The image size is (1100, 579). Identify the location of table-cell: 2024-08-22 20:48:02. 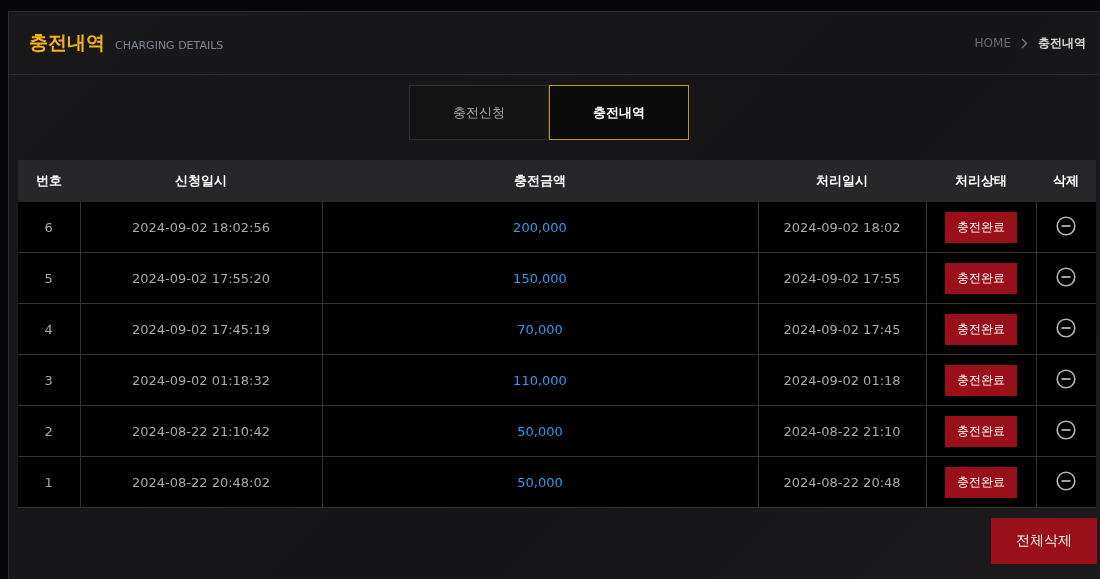
(201, 482).